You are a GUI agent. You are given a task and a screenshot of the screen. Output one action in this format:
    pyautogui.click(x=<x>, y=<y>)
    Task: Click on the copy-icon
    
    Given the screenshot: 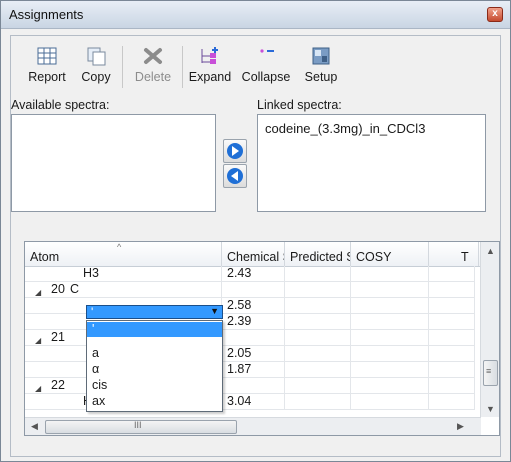 What is the action you would take?
    pyautogui.click(x=96, y=56)
    